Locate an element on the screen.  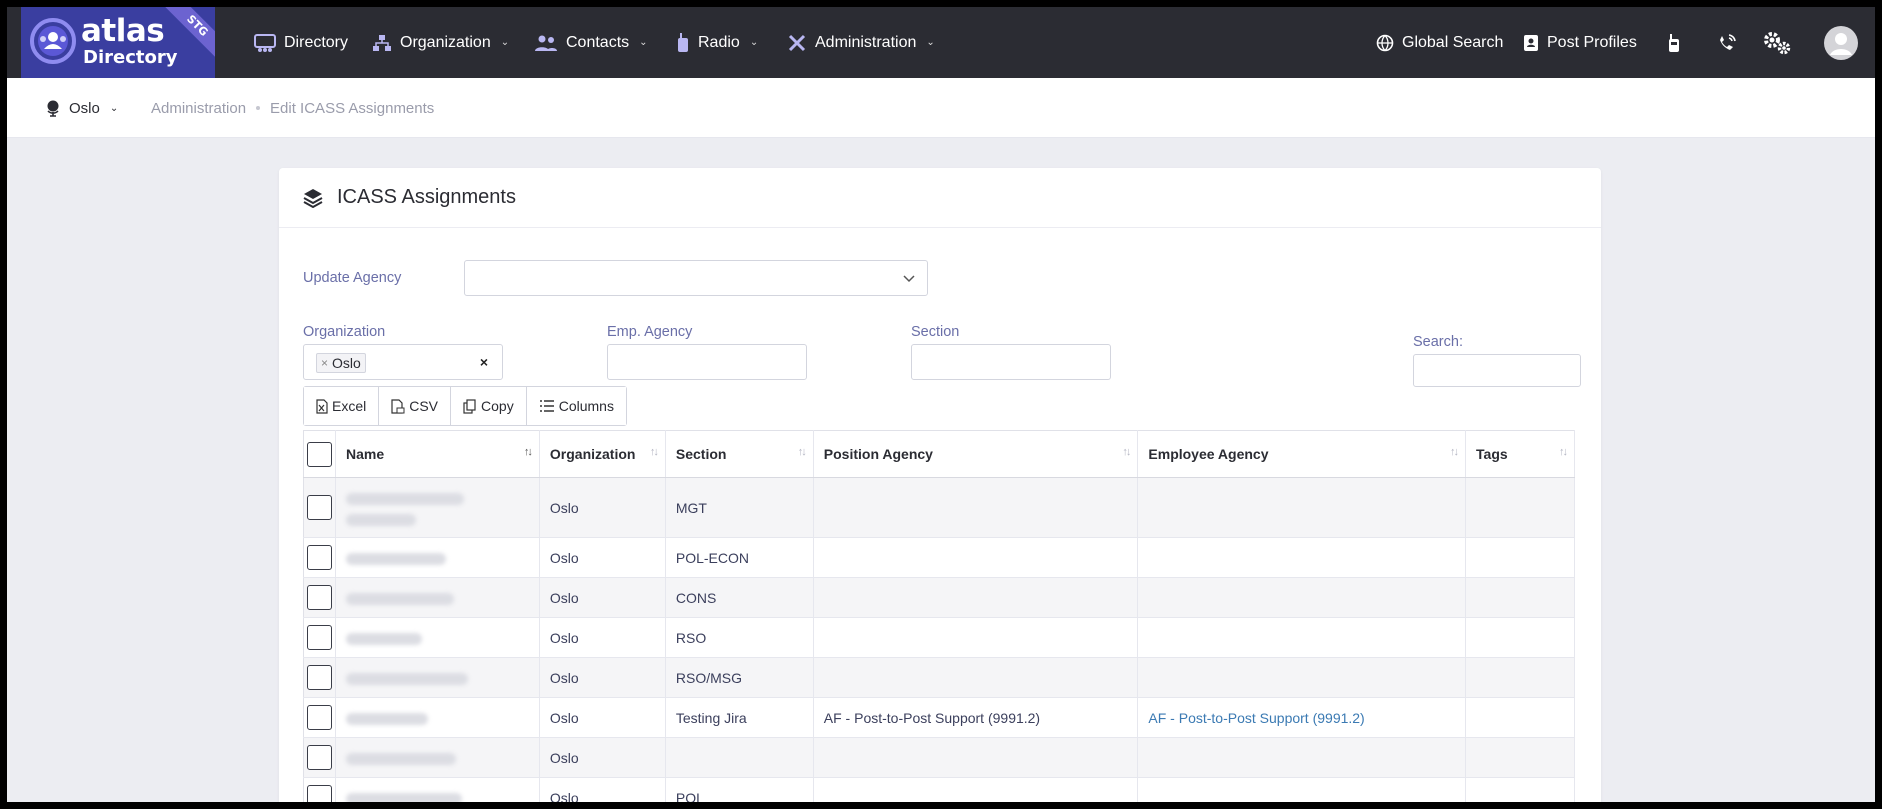
select-all-checkbox is located at coordinates (319, 454).